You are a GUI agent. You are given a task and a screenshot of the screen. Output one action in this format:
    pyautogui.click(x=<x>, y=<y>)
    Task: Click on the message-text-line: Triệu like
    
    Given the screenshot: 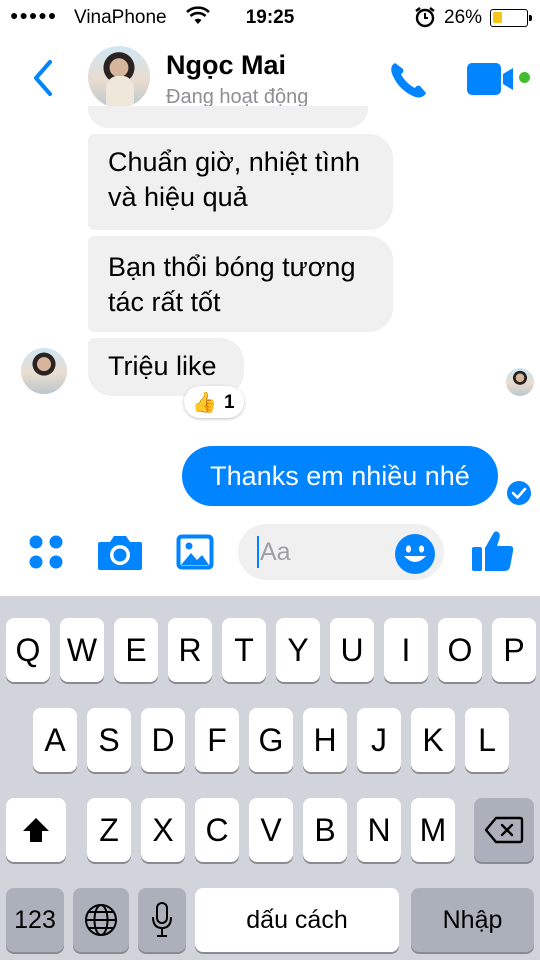 What is the action you would take?
    pyautogui.click(x=162, y=366)
    